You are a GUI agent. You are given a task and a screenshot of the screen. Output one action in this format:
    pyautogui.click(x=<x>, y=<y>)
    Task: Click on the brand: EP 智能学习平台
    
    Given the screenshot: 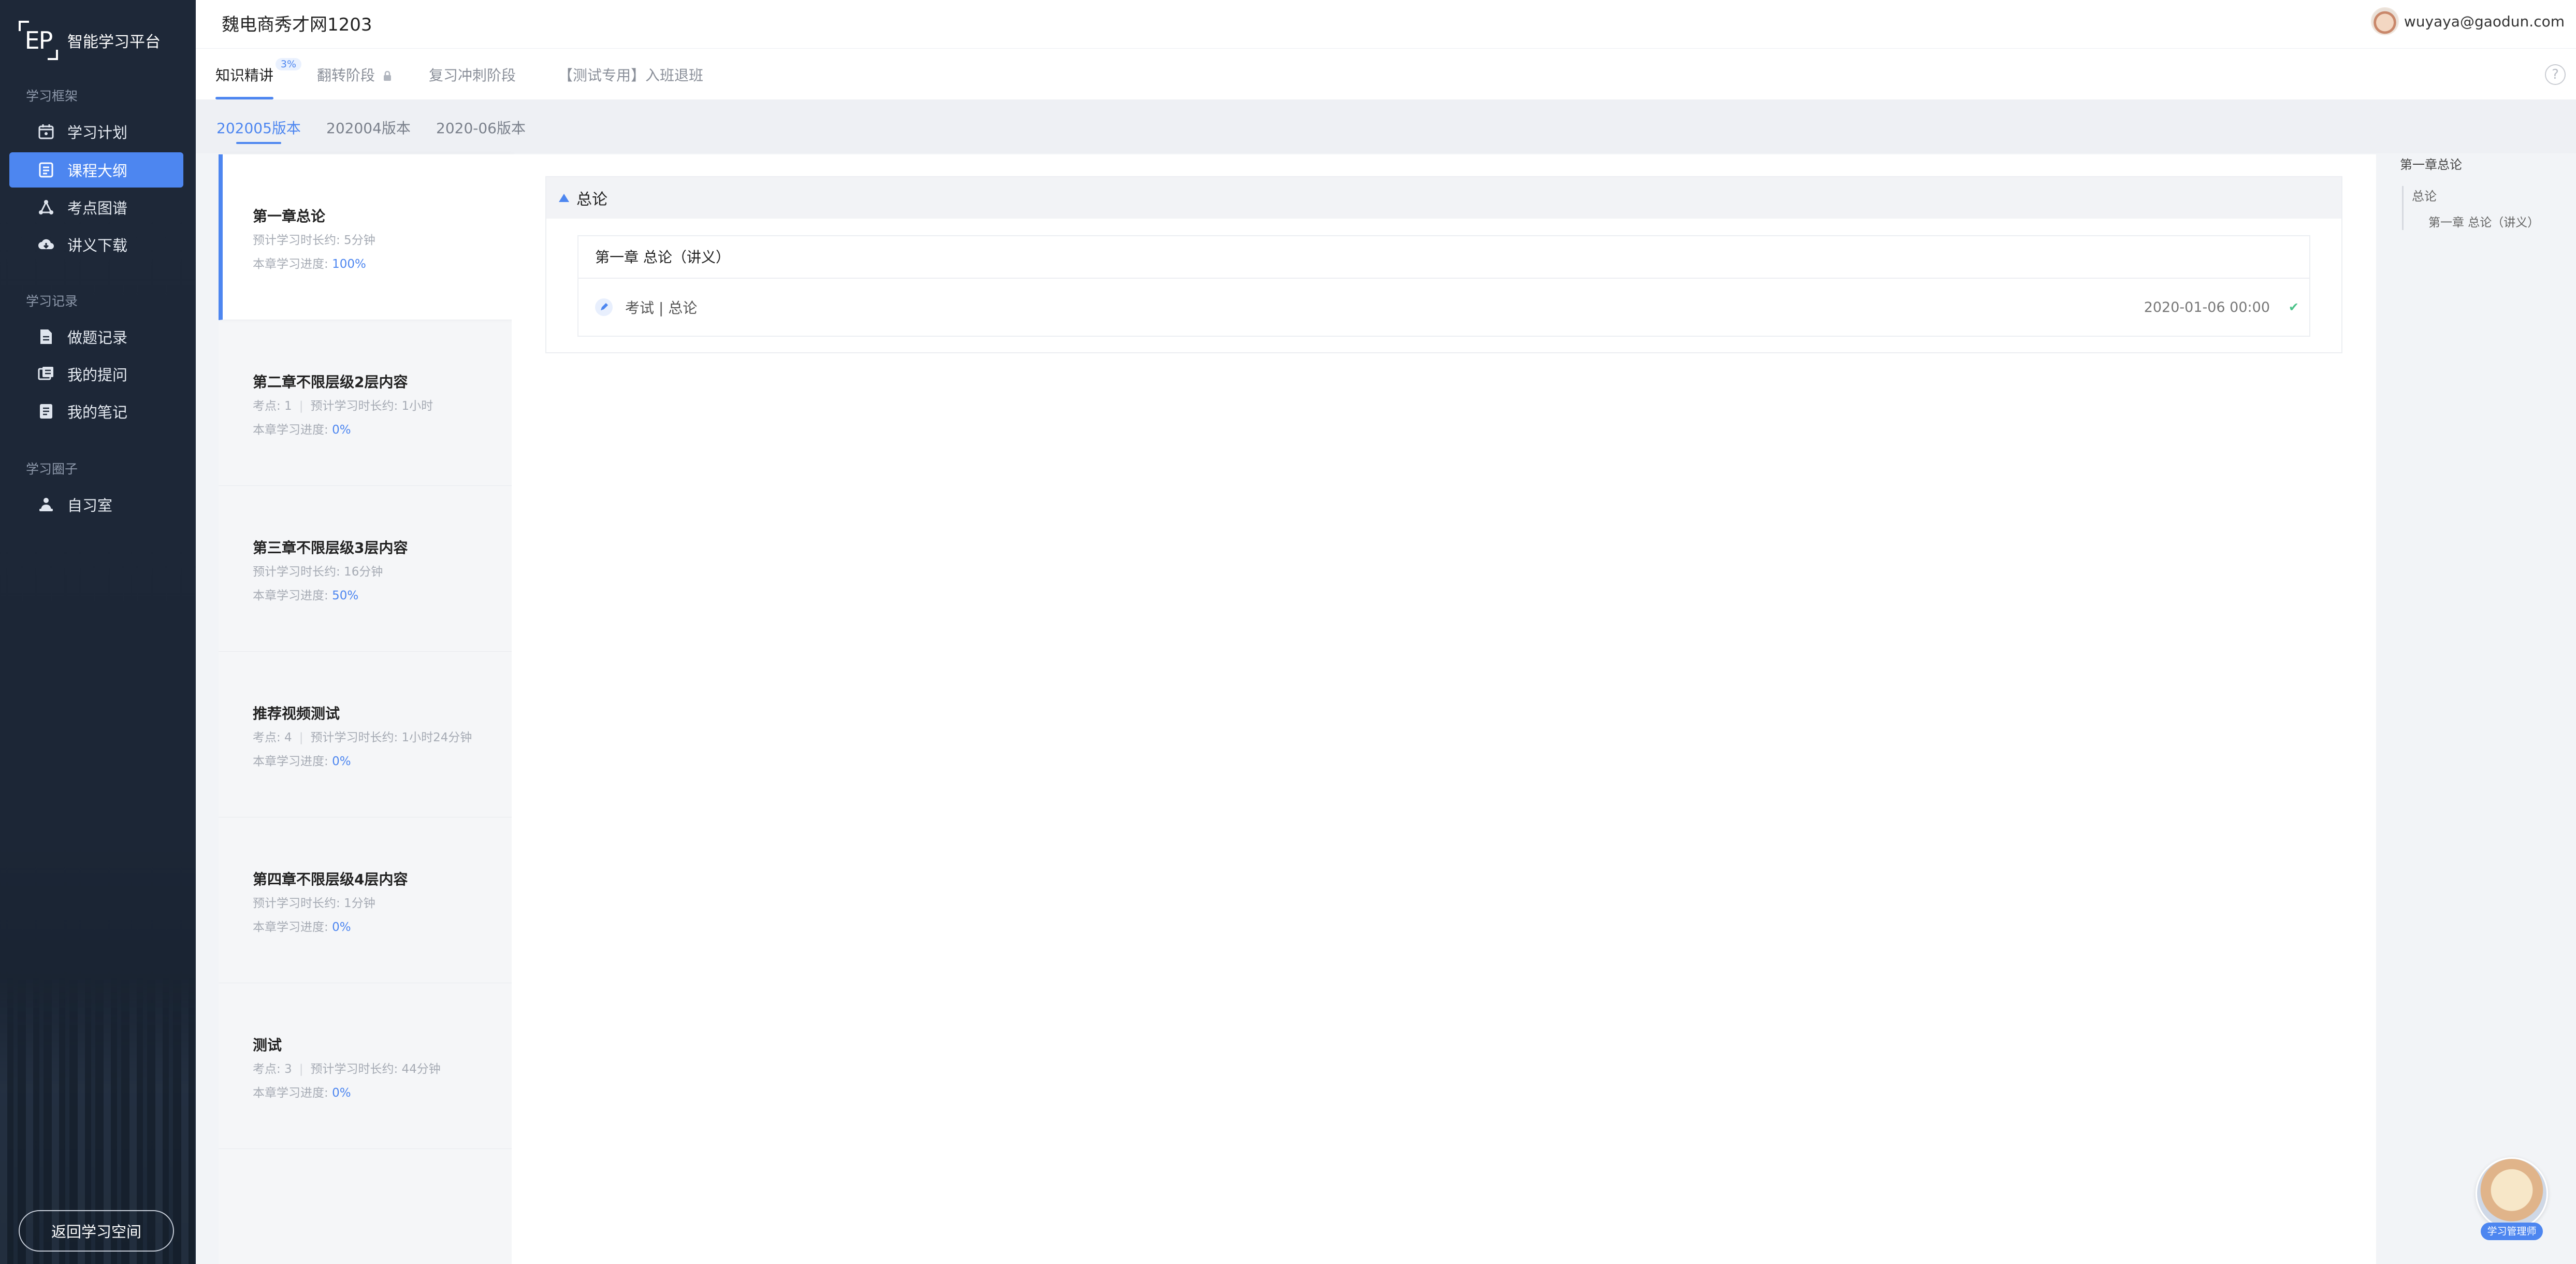 What is the action you would take?
    pyautogui.click(x=90, y=40)
    